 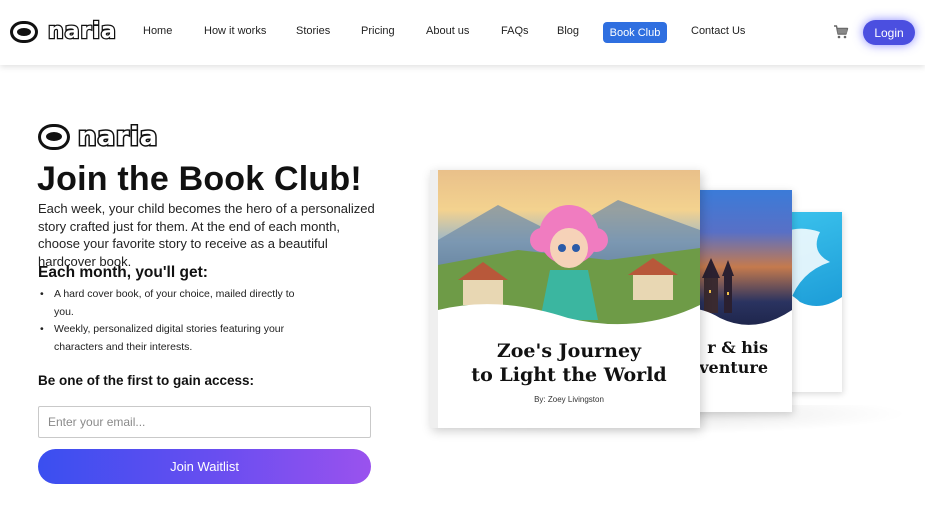 I want to click on brand-logo: naria, so click(x=63, y=32).